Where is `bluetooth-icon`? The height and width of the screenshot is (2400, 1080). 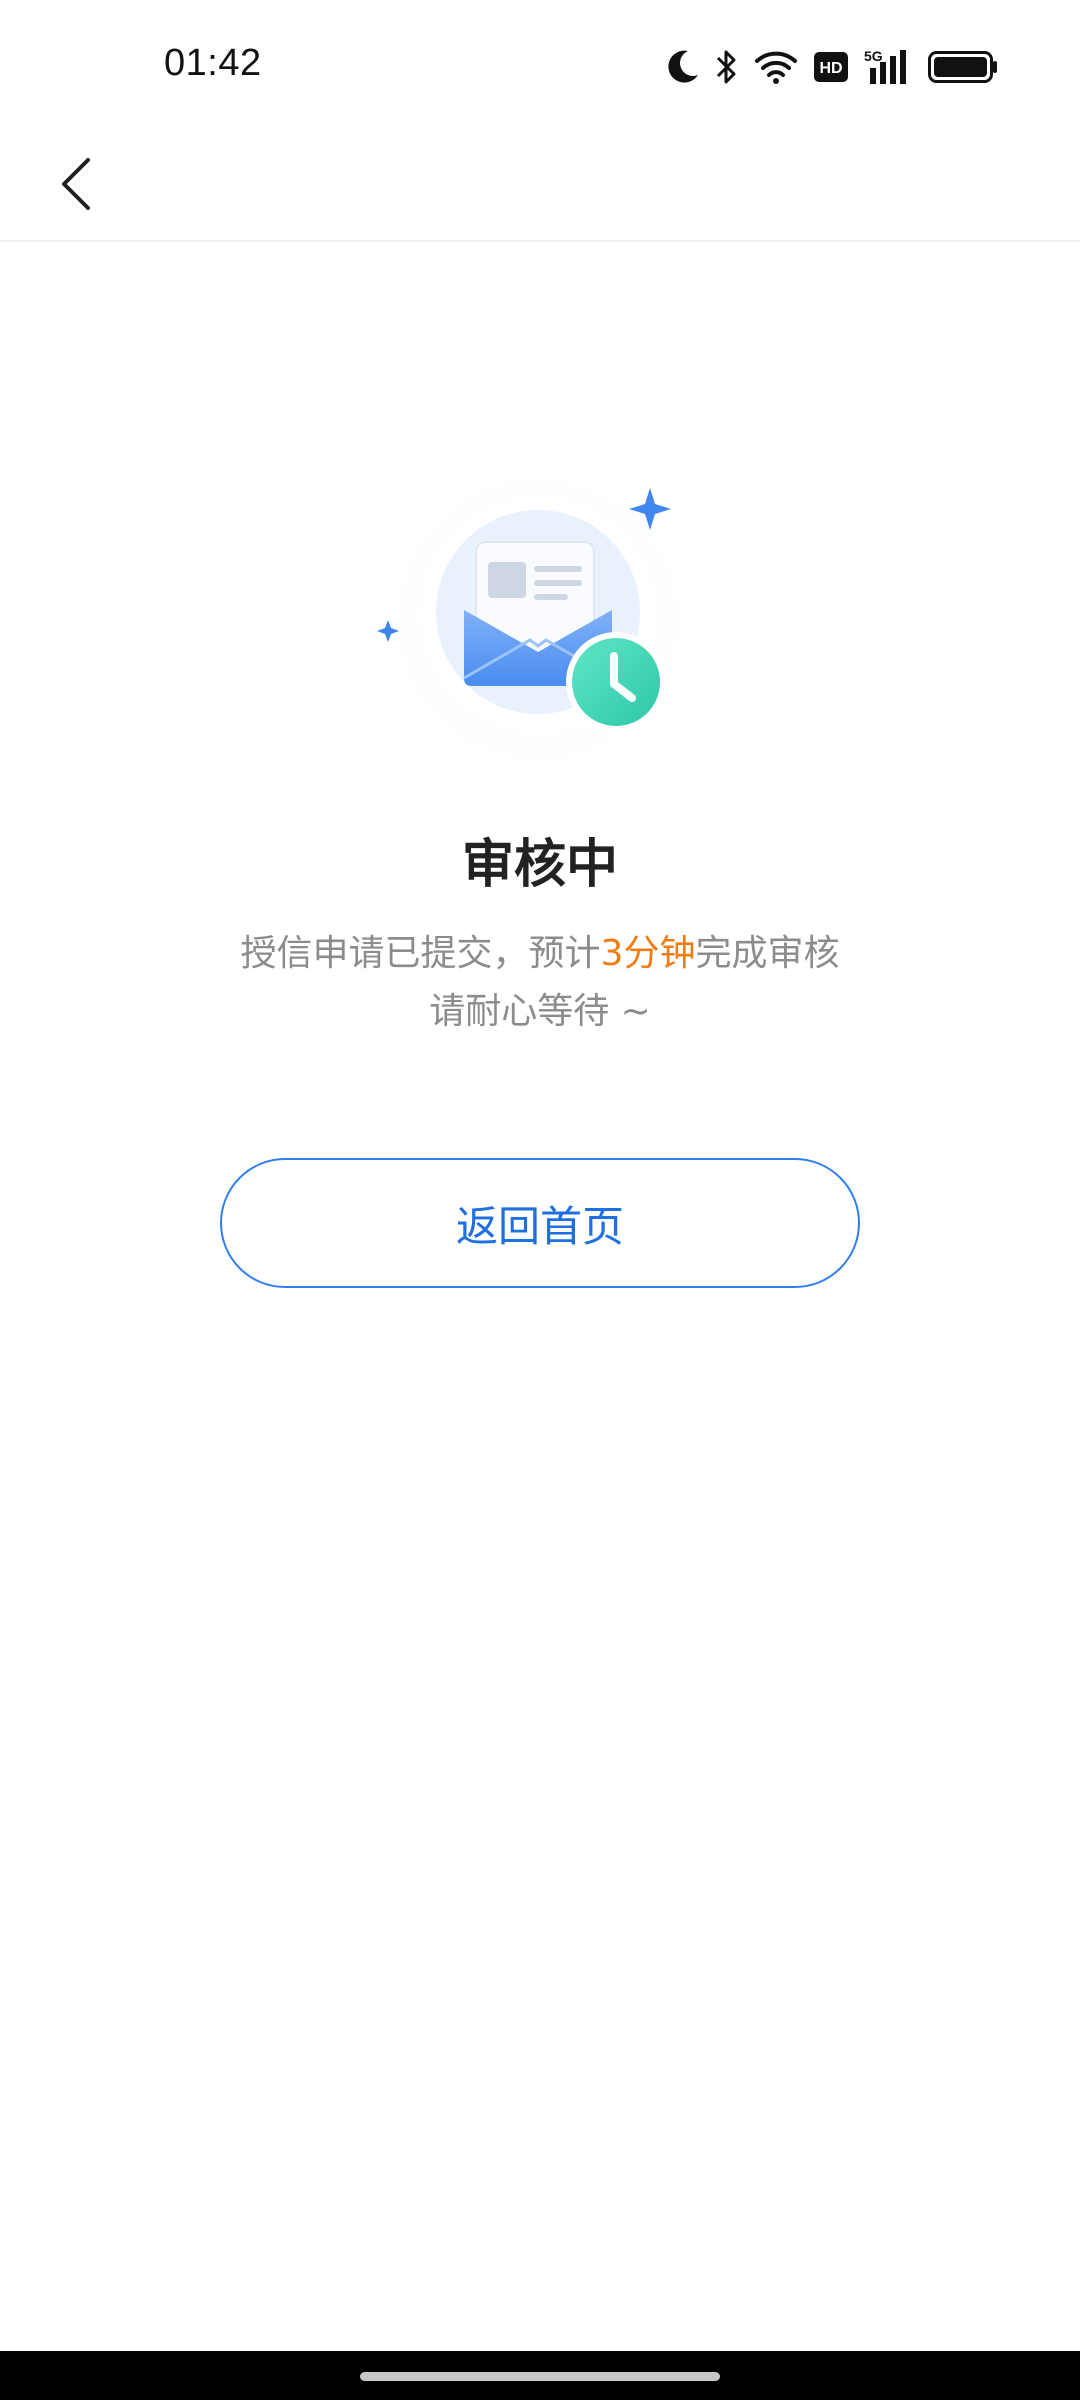
bluetooth-icon is located at coordinates (727, 67).